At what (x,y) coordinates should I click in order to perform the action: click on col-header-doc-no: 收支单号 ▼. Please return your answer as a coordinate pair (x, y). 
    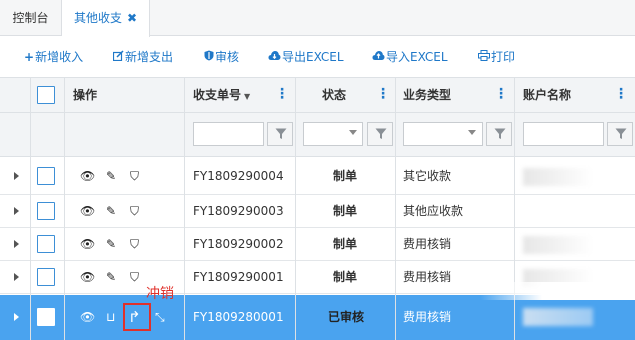
    Looking at the image, I should click on (221, 95).